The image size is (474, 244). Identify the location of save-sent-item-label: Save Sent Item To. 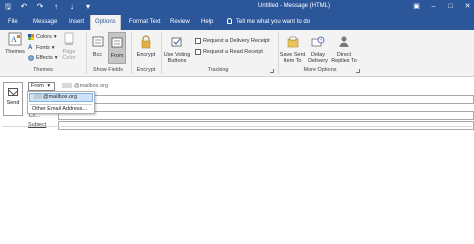
(292, 58).